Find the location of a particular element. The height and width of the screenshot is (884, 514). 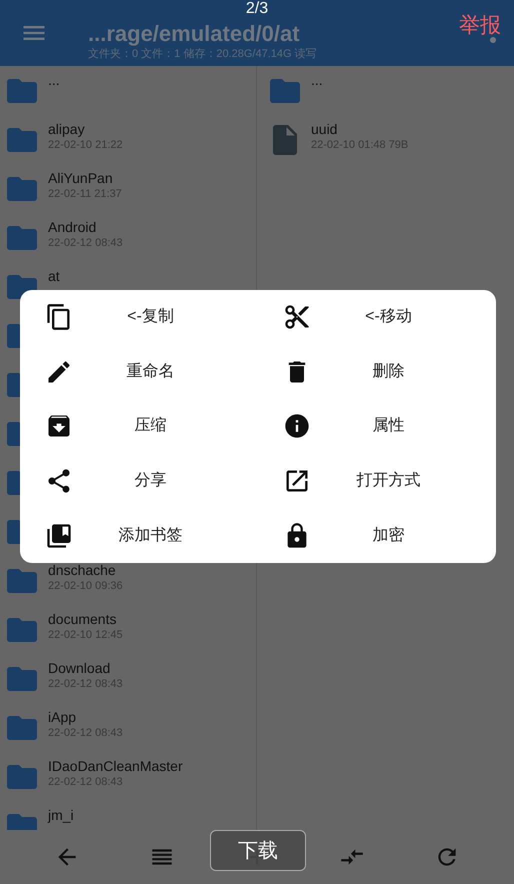

file-name: iApp is located at coordinates (85, 717).